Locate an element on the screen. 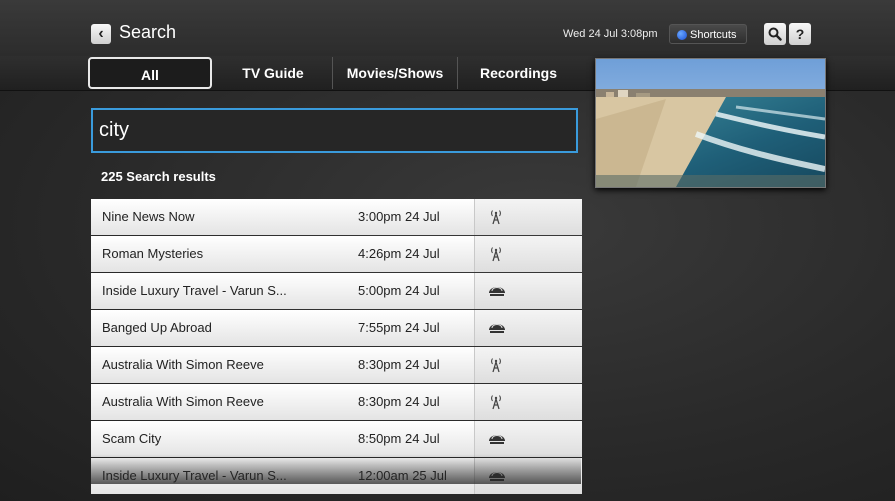 The height and width of the screenshot is (501, 895). beach-preview-image is located at coordinates (710, 123).